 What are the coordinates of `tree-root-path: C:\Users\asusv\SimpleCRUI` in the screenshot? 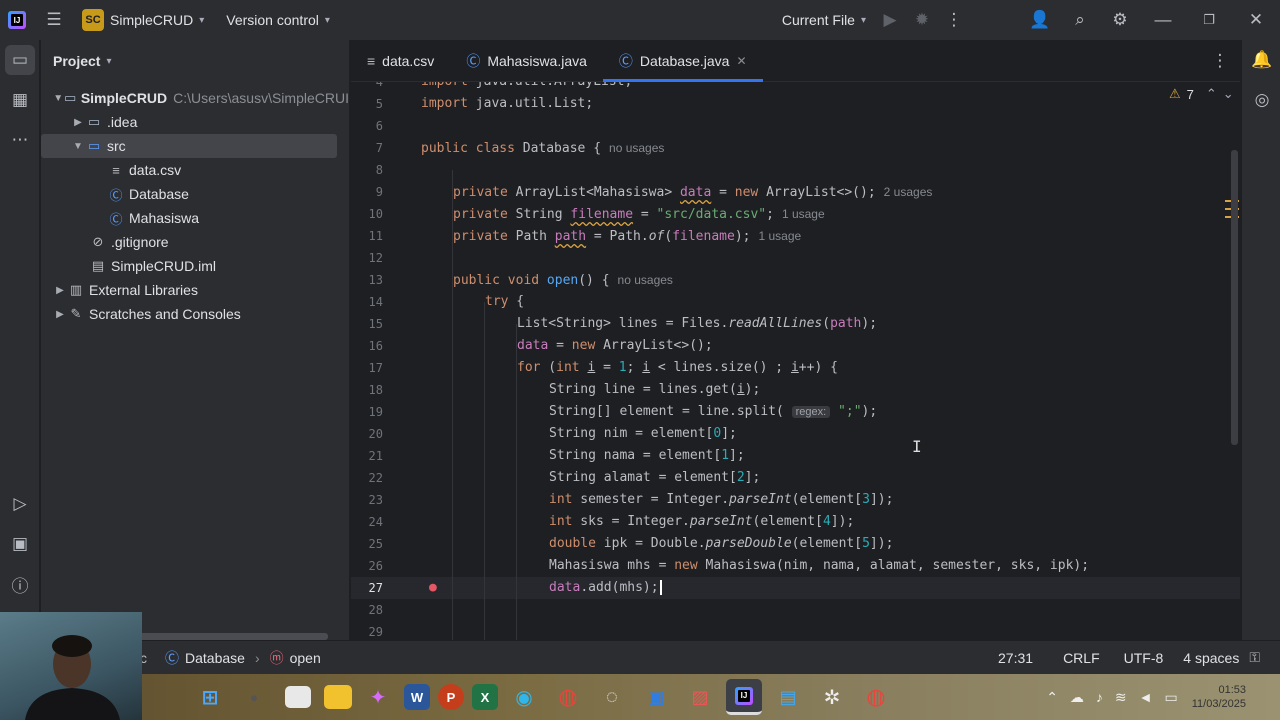 It's located at (261, 98).